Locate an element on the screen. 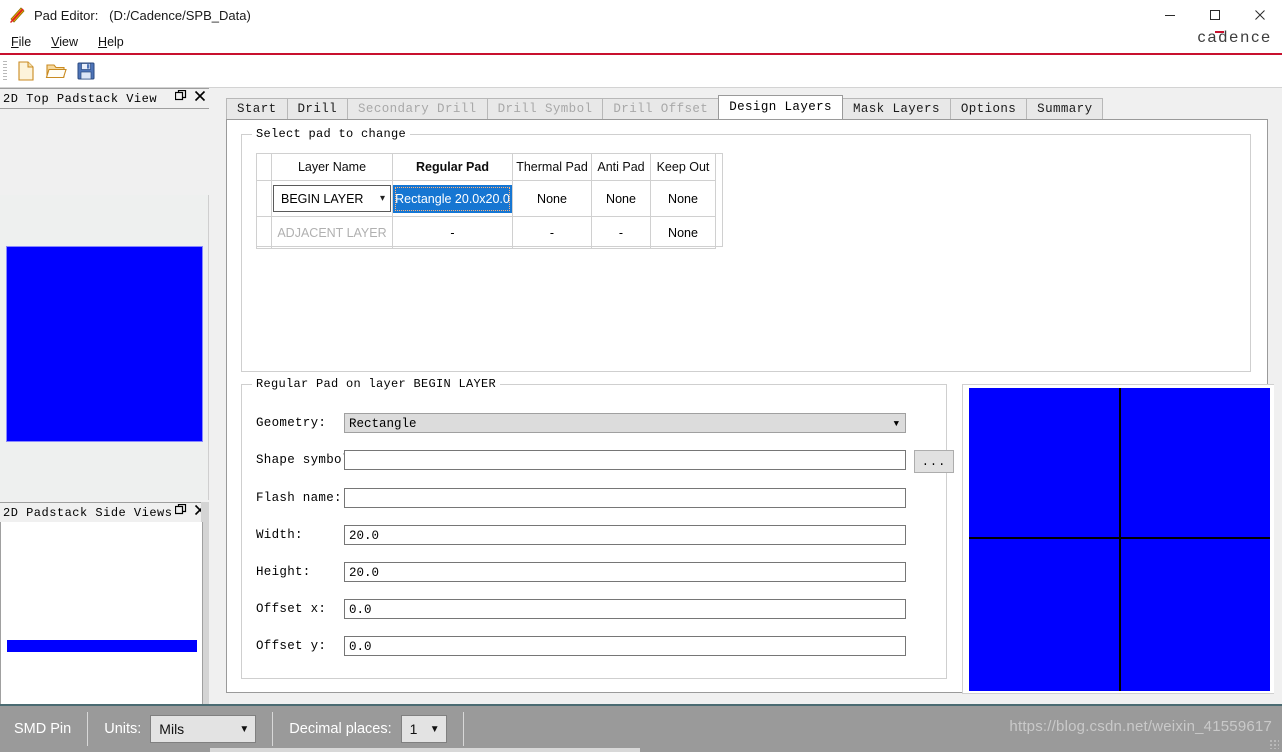  header-keep-out: Keep Out is located at coordinates (683, 167).